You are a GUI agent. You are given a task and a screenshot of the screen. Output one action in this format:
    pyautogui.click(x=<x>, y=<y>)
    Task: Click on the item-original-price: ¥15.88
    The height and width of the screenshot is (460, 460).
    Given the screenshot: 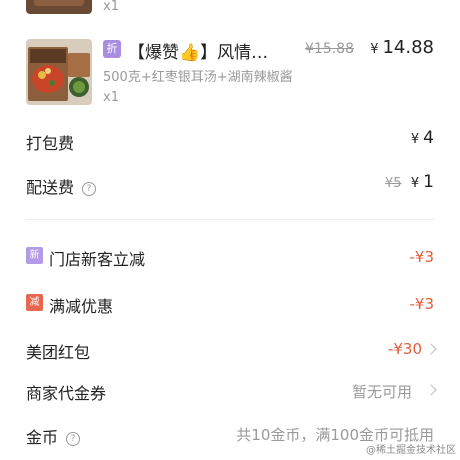 What is the action you would take?
    pyautogui.click(x=329, y=49)
    